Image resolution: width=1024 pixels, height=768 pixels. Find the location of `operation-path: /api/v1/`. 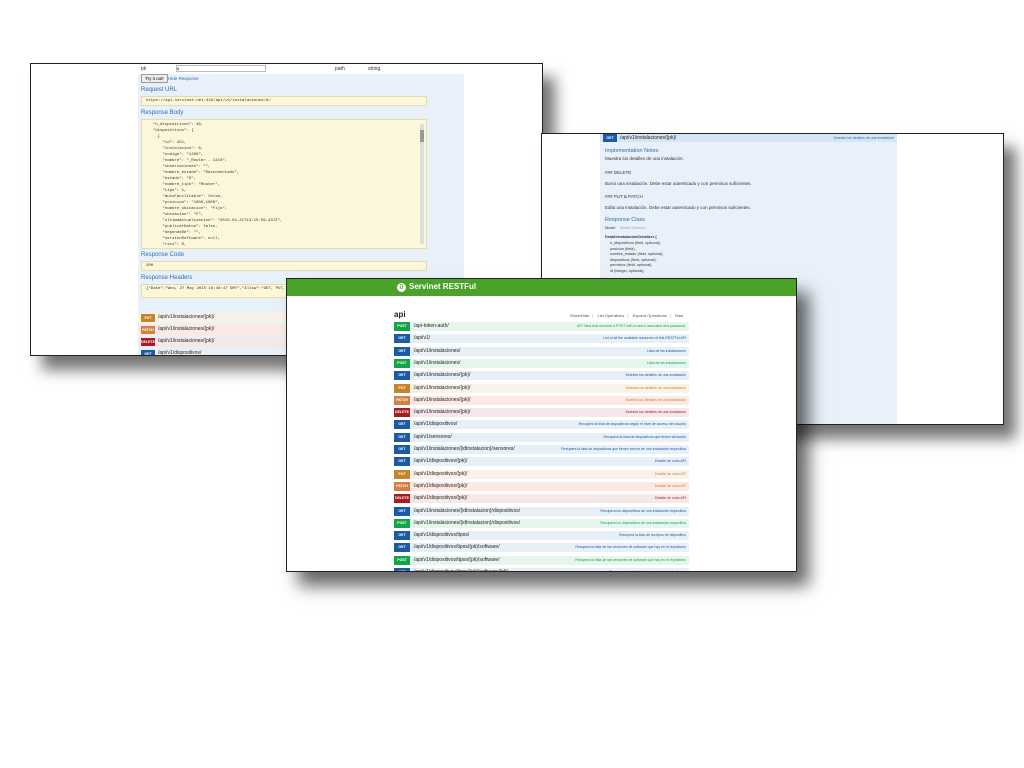

operation-path: /api/v1/ is located at coordinates (421, 339).